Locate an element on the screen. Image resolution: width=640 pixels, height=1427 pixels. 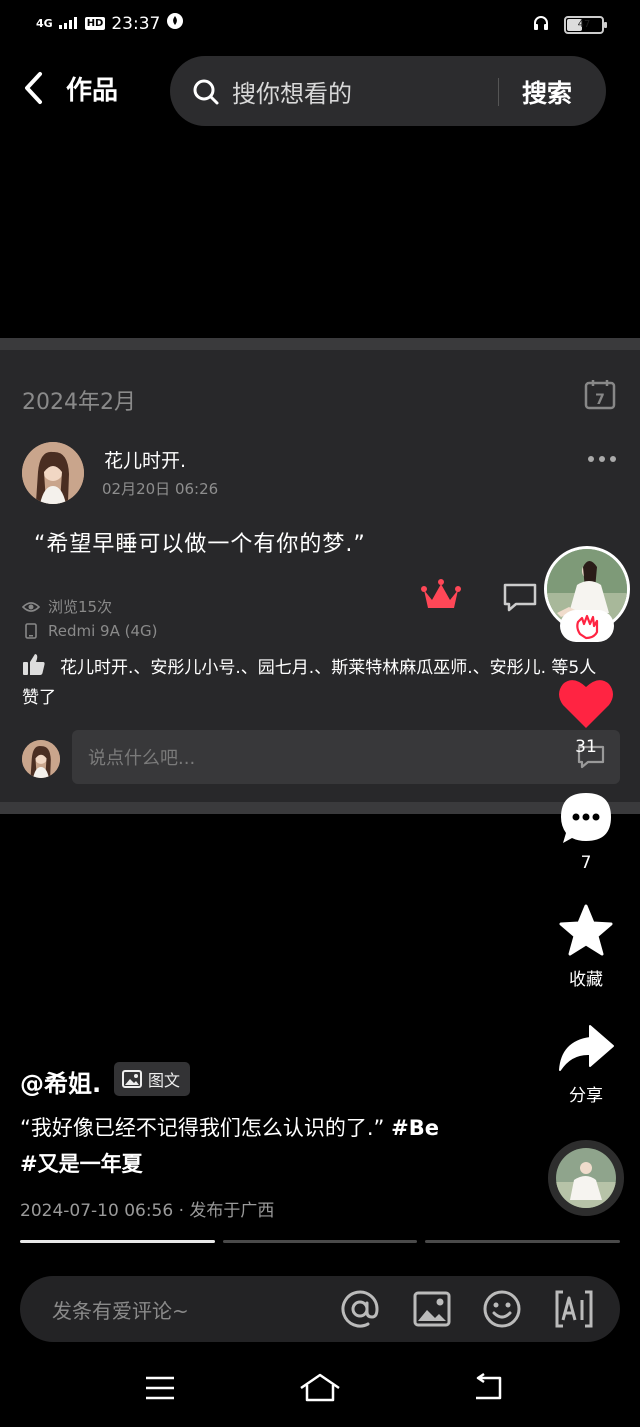
wave-hand-icon is located at coordinates (587, 627).